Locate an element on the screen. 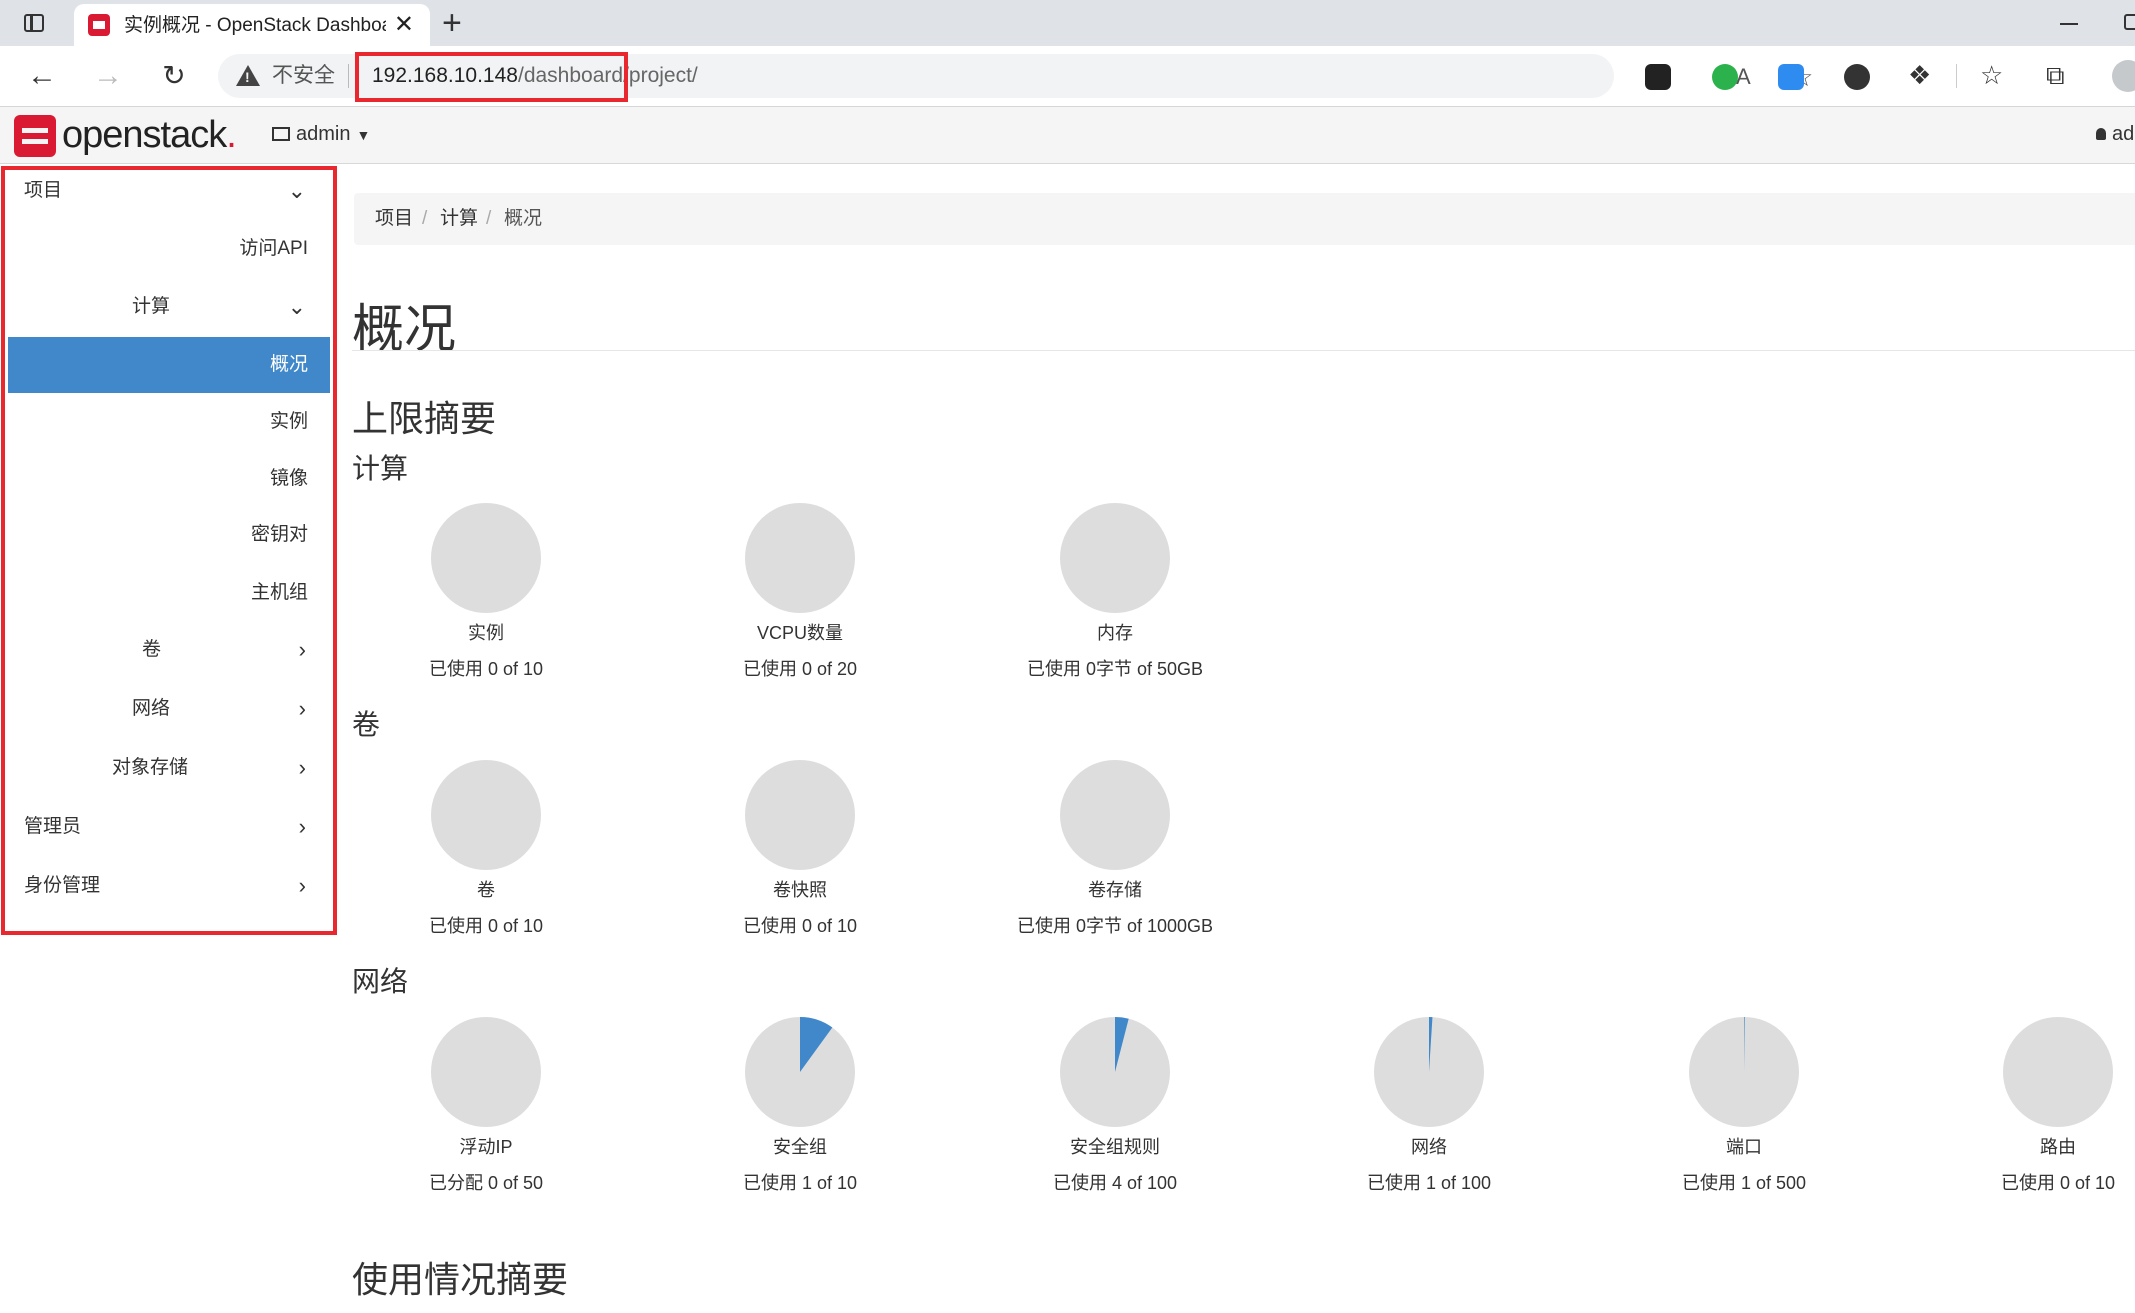  chart-label: 内存 is located at coordinates (1115, 633).